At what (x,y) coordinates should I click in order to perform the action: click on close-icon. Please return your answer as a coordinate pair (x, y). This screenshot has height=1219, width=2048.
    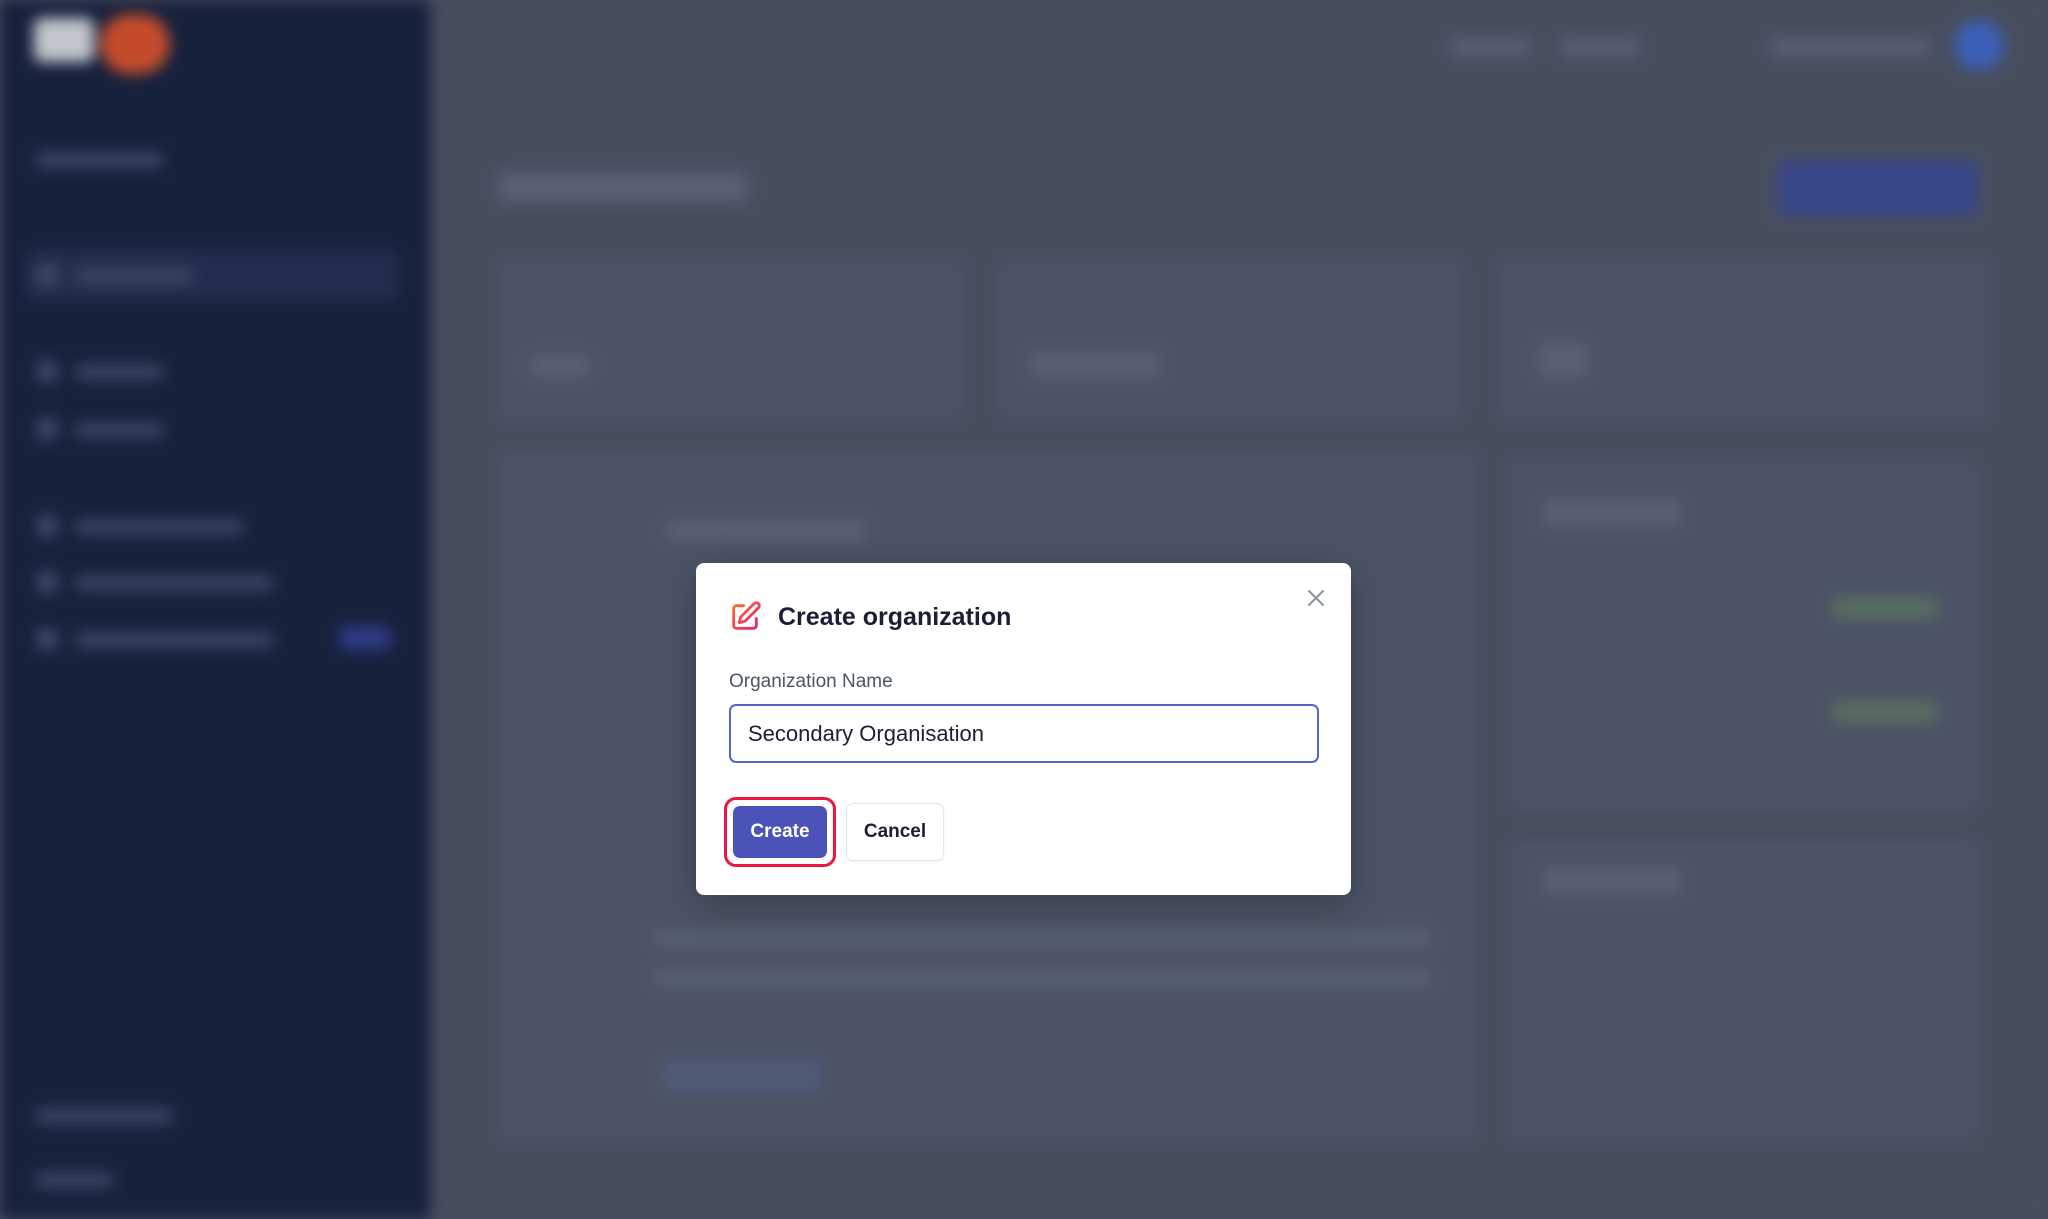
    Looking at the image, I should click on (1316, 598).